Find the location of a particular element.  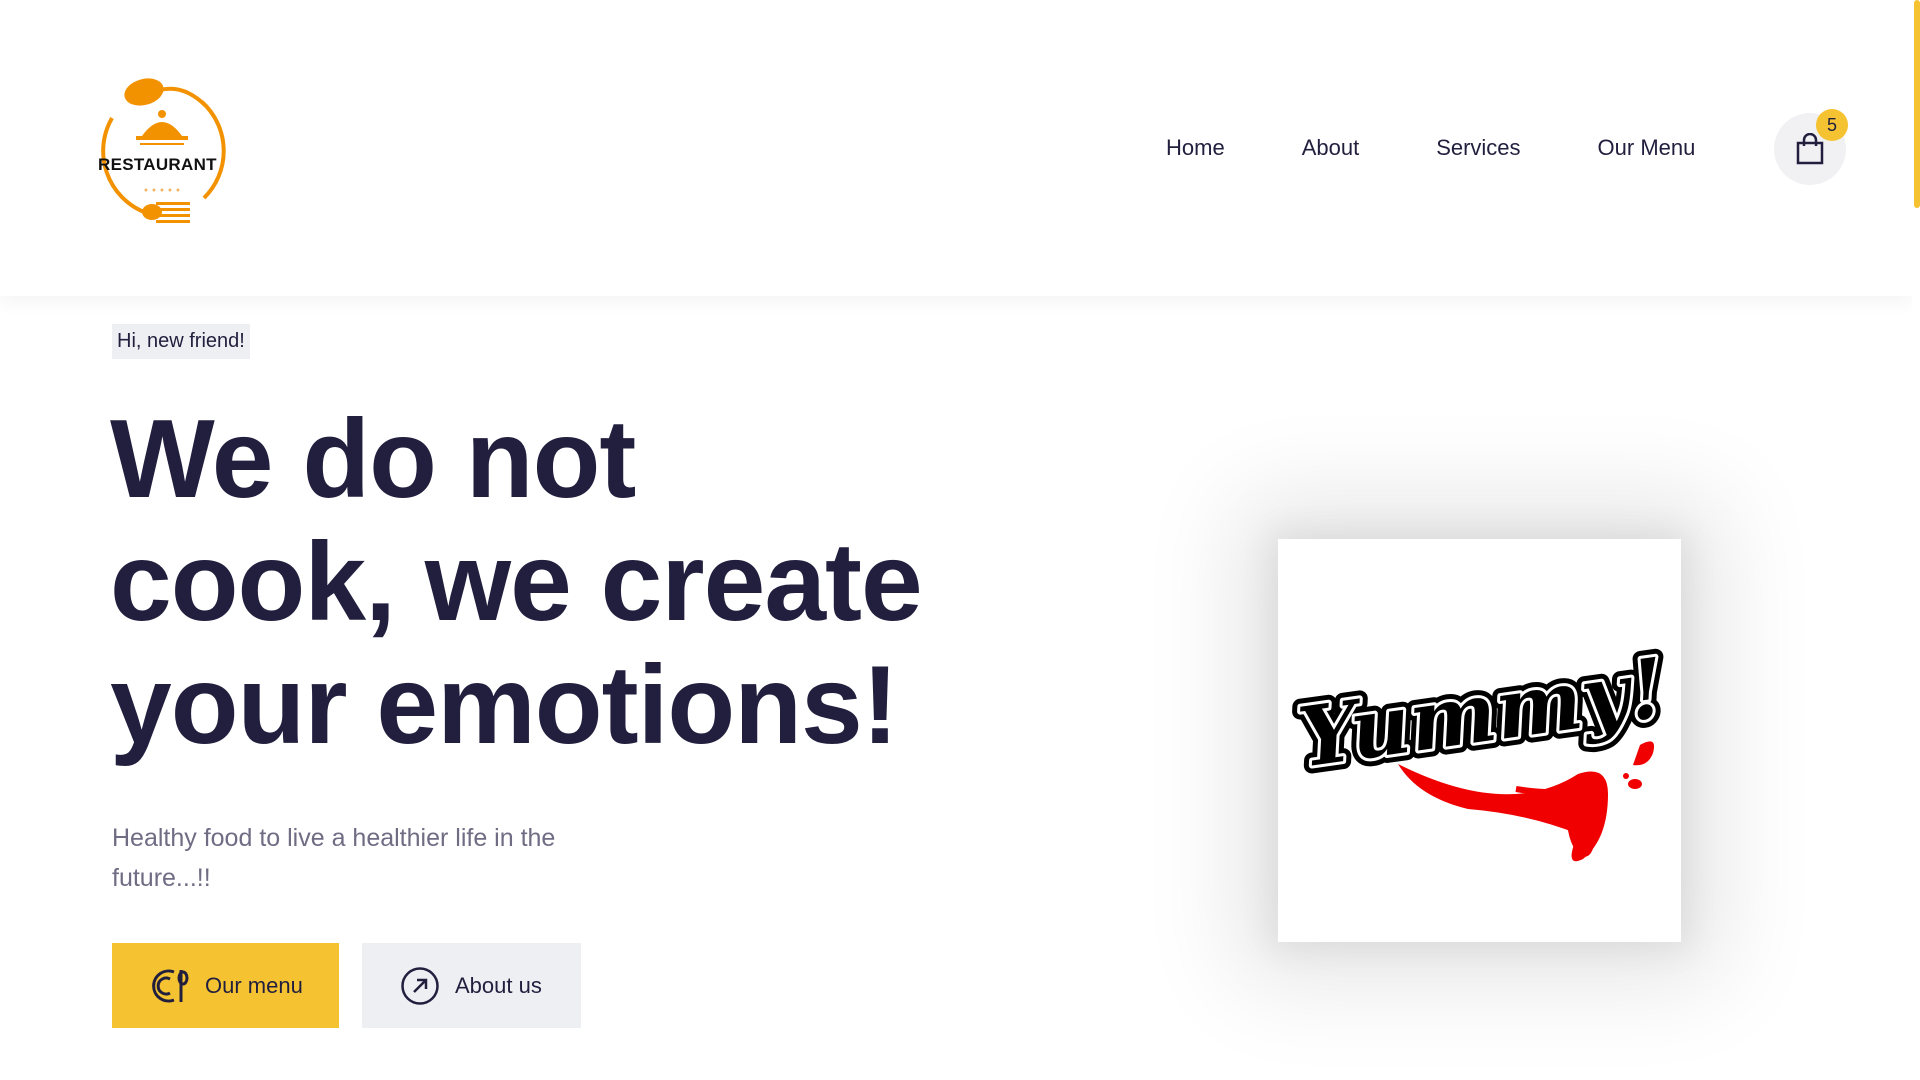

shopping-bag-icon is located at coordinates (1810, 149).